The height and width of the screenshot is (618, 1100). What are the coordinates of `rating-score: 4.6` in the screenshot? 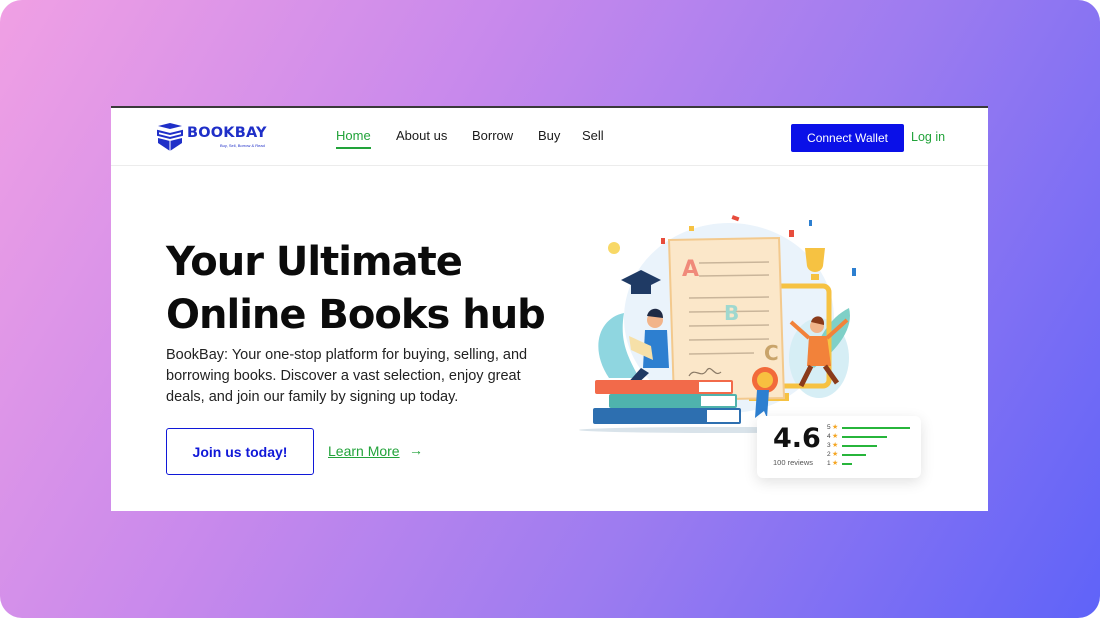 It's located at (797, 438).